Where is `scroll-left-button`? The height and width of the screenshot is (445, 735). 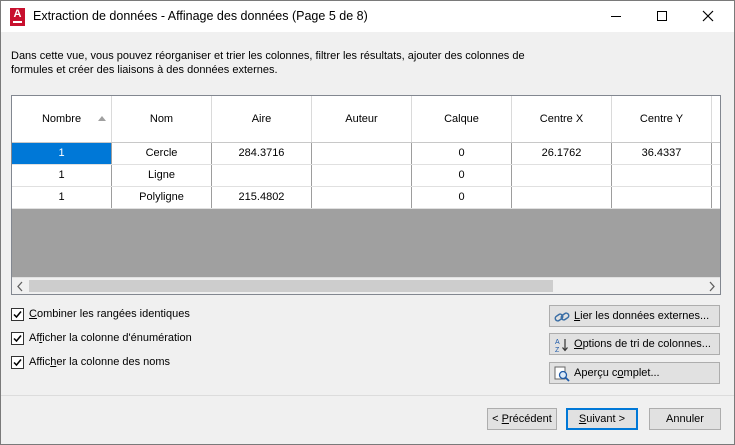 scroll-left-button is located at coordinates (20, 286).